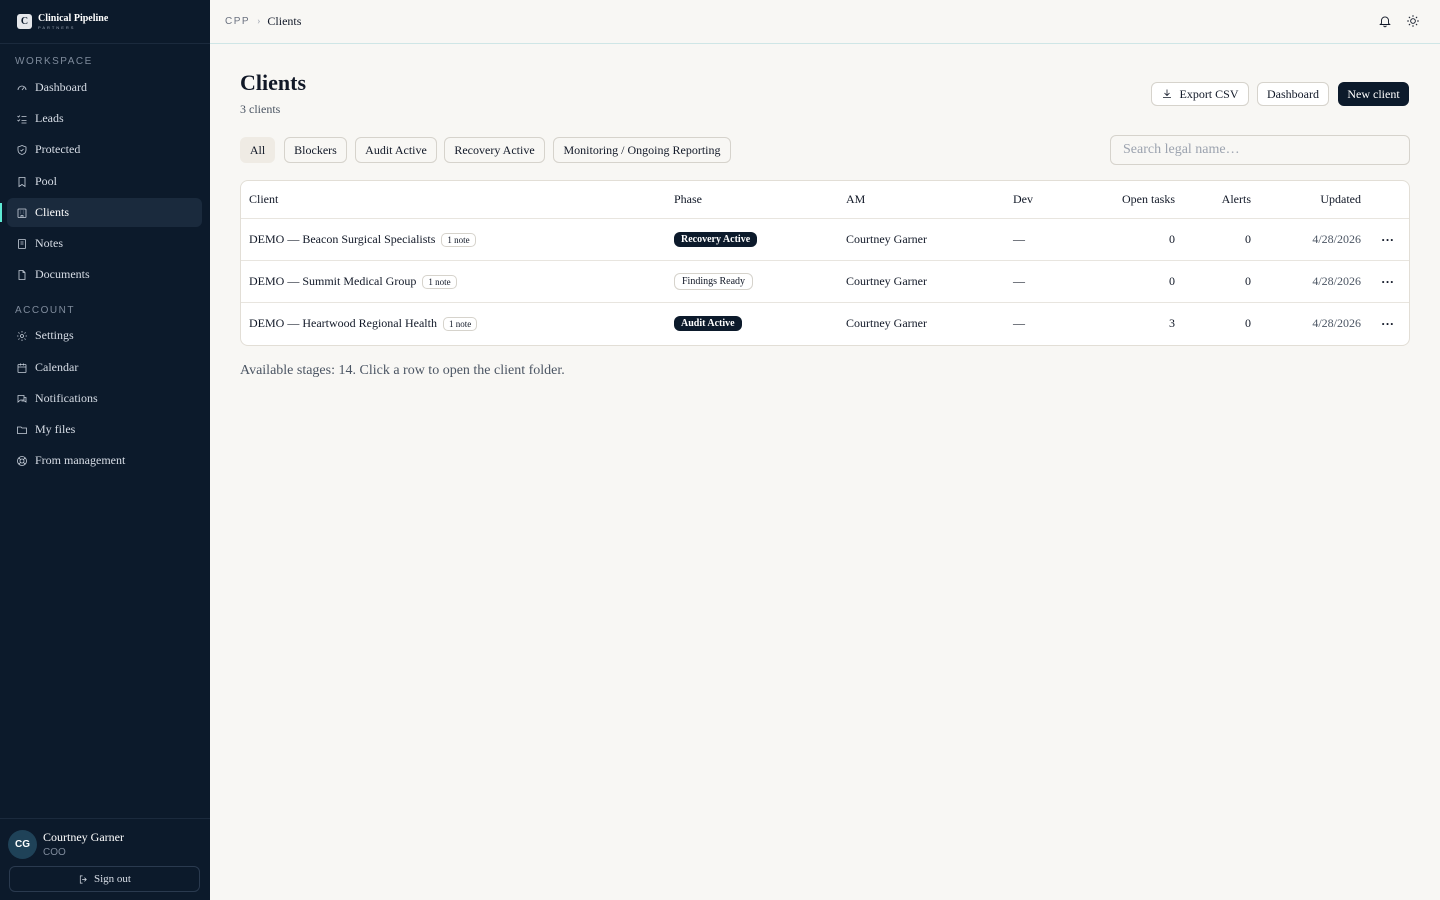  Describe the element at coordinates (1209, 93) in the screenshot. I see `export-csv-label: Export CSV` at that location.